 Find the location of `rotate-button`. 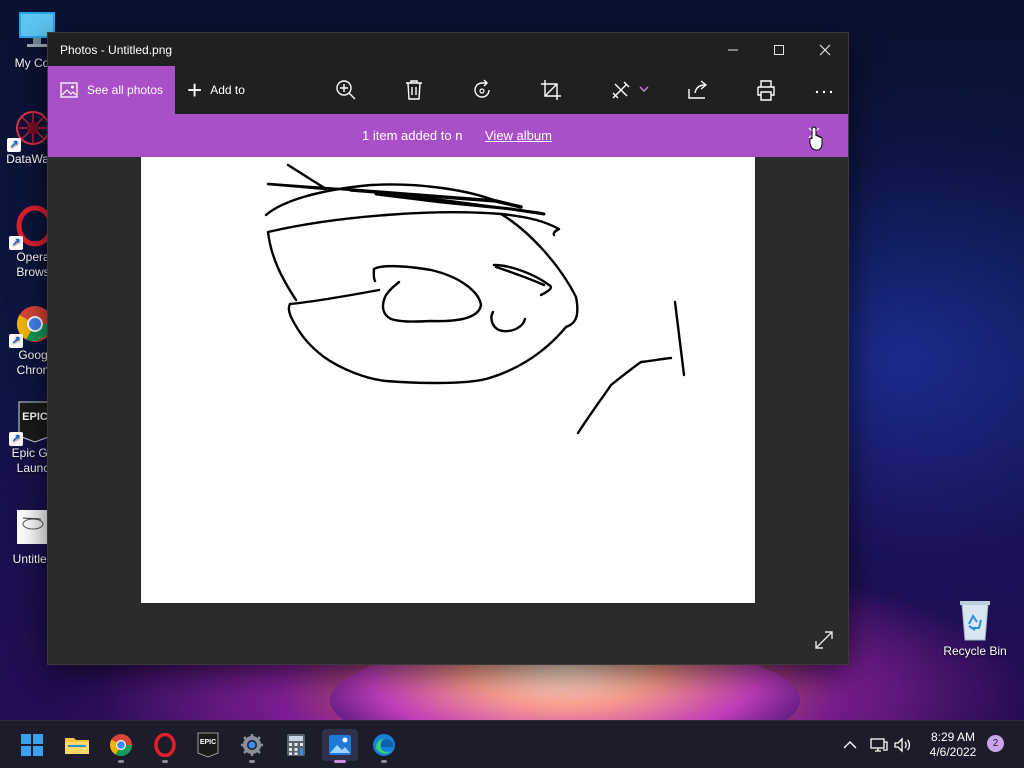

rotate-button is located at coordinates (482, 90).